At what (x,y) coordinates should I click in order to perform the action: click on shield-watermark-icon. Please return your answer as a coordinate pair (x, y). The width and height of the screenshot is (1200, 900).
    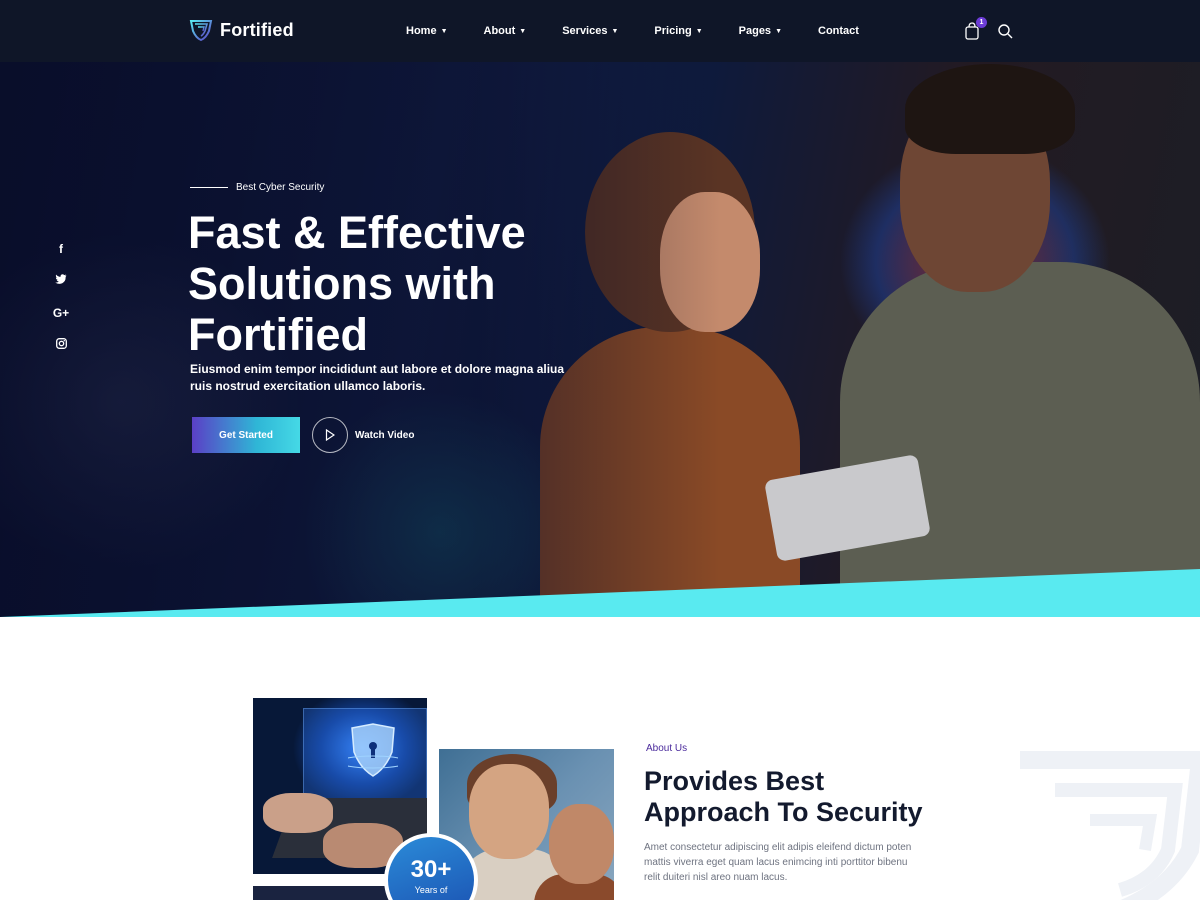
    Looking at the image, I should click on (1110, 825).